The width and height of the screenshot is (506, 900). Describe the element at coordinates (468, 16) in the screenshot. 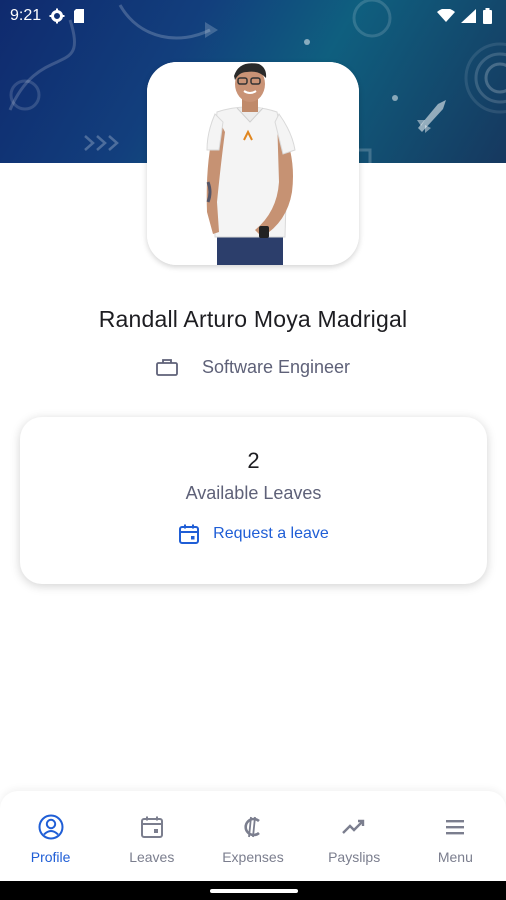

I see `cell-signal-icon` at that location.